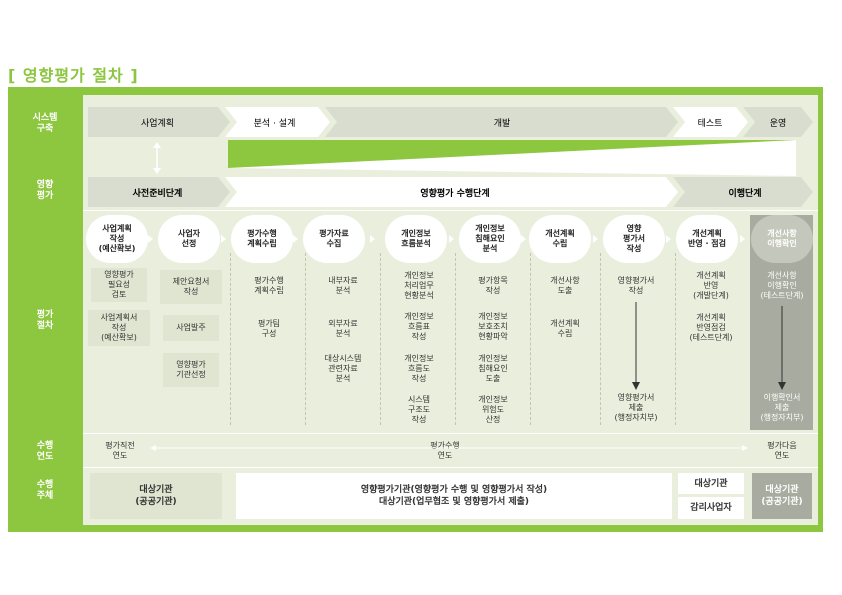  I want to click on task-box: 영향평가서 제출 (행정자치부), so click(636, 407).